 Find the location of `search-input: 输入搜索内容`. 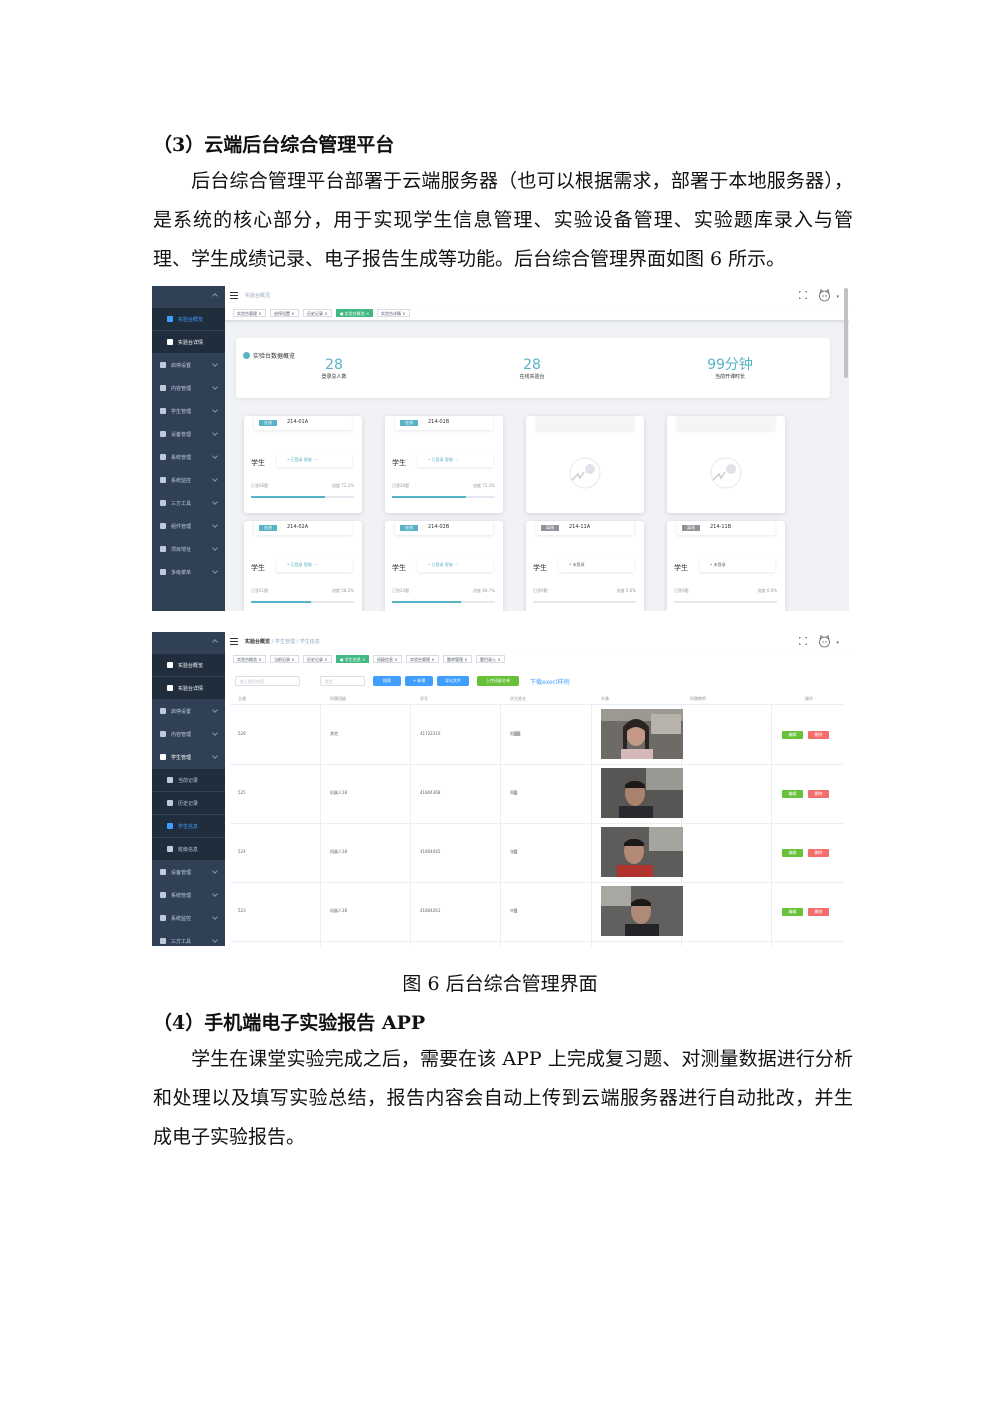

search-input: 输入搜索内容 is located at coordinates (267, 681).